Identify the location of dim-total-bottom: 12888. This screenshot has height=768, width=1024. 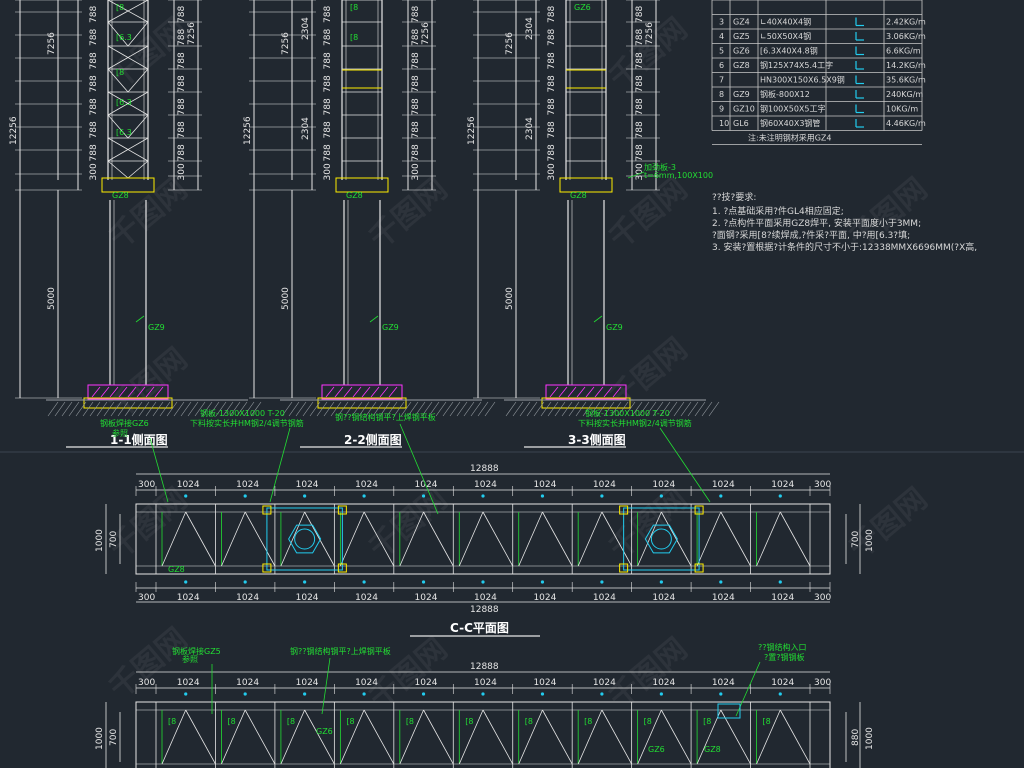
(484, 610).